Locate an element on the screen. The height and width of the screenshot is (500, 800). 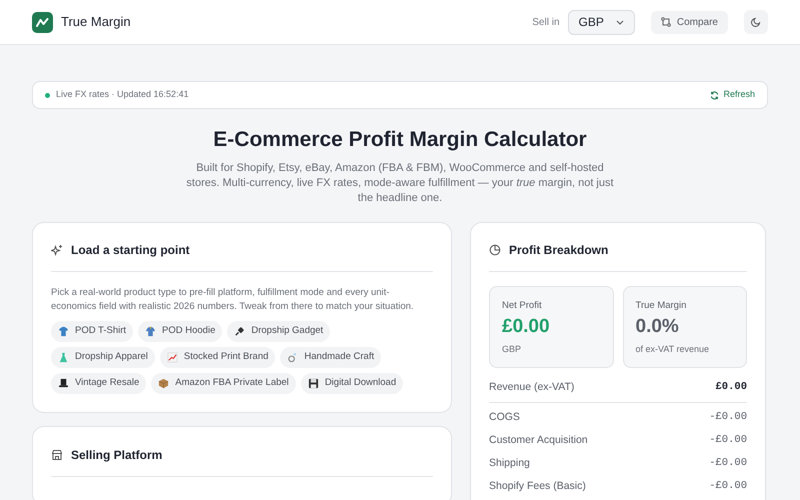
line-item-label: Customer Acquisition is located at coordinates (538, 440).